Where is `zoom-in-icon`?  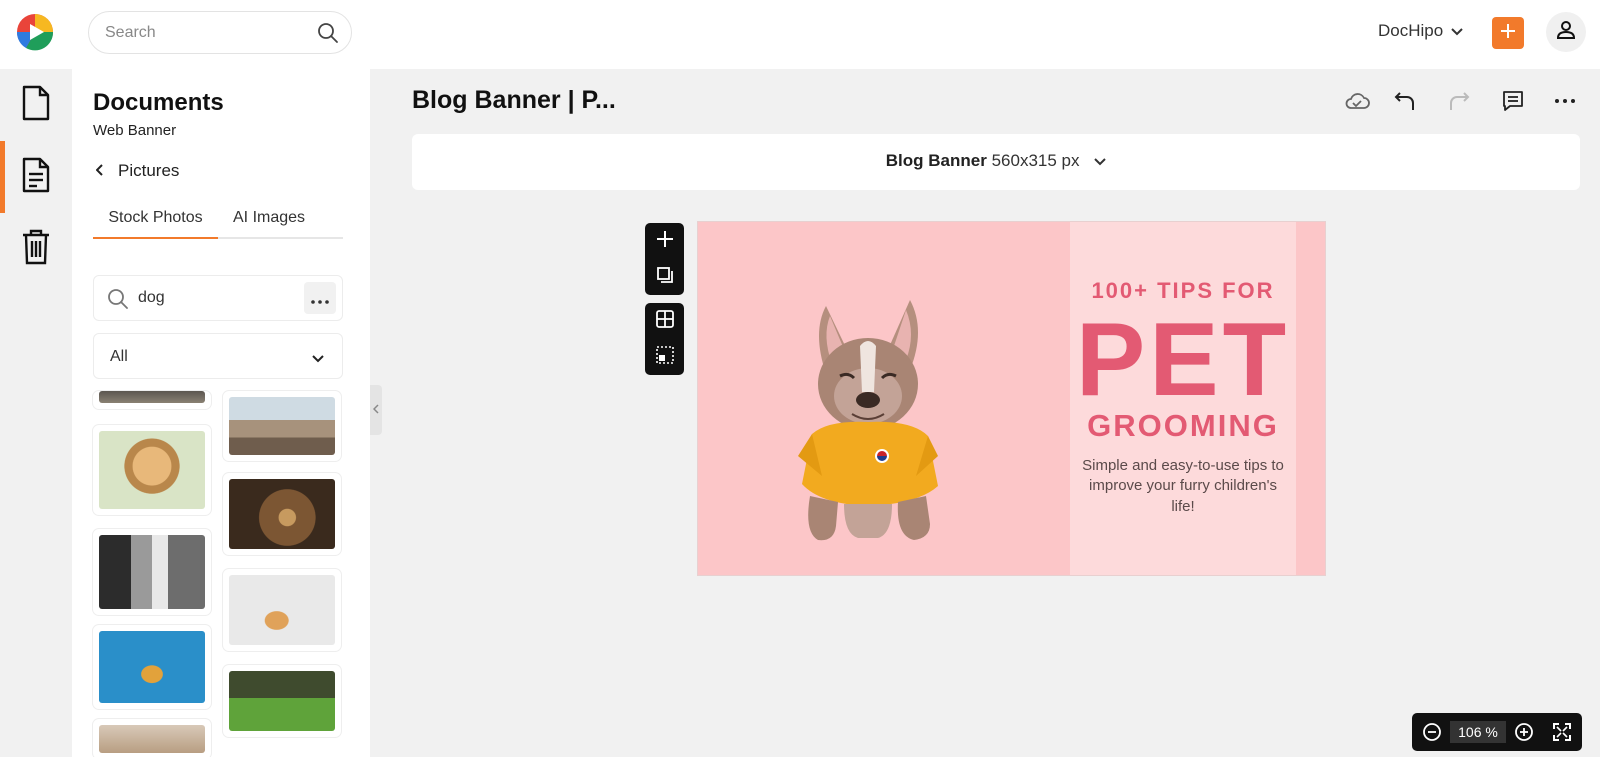
zoom-in-icon is located at coordinates (1524, 734).